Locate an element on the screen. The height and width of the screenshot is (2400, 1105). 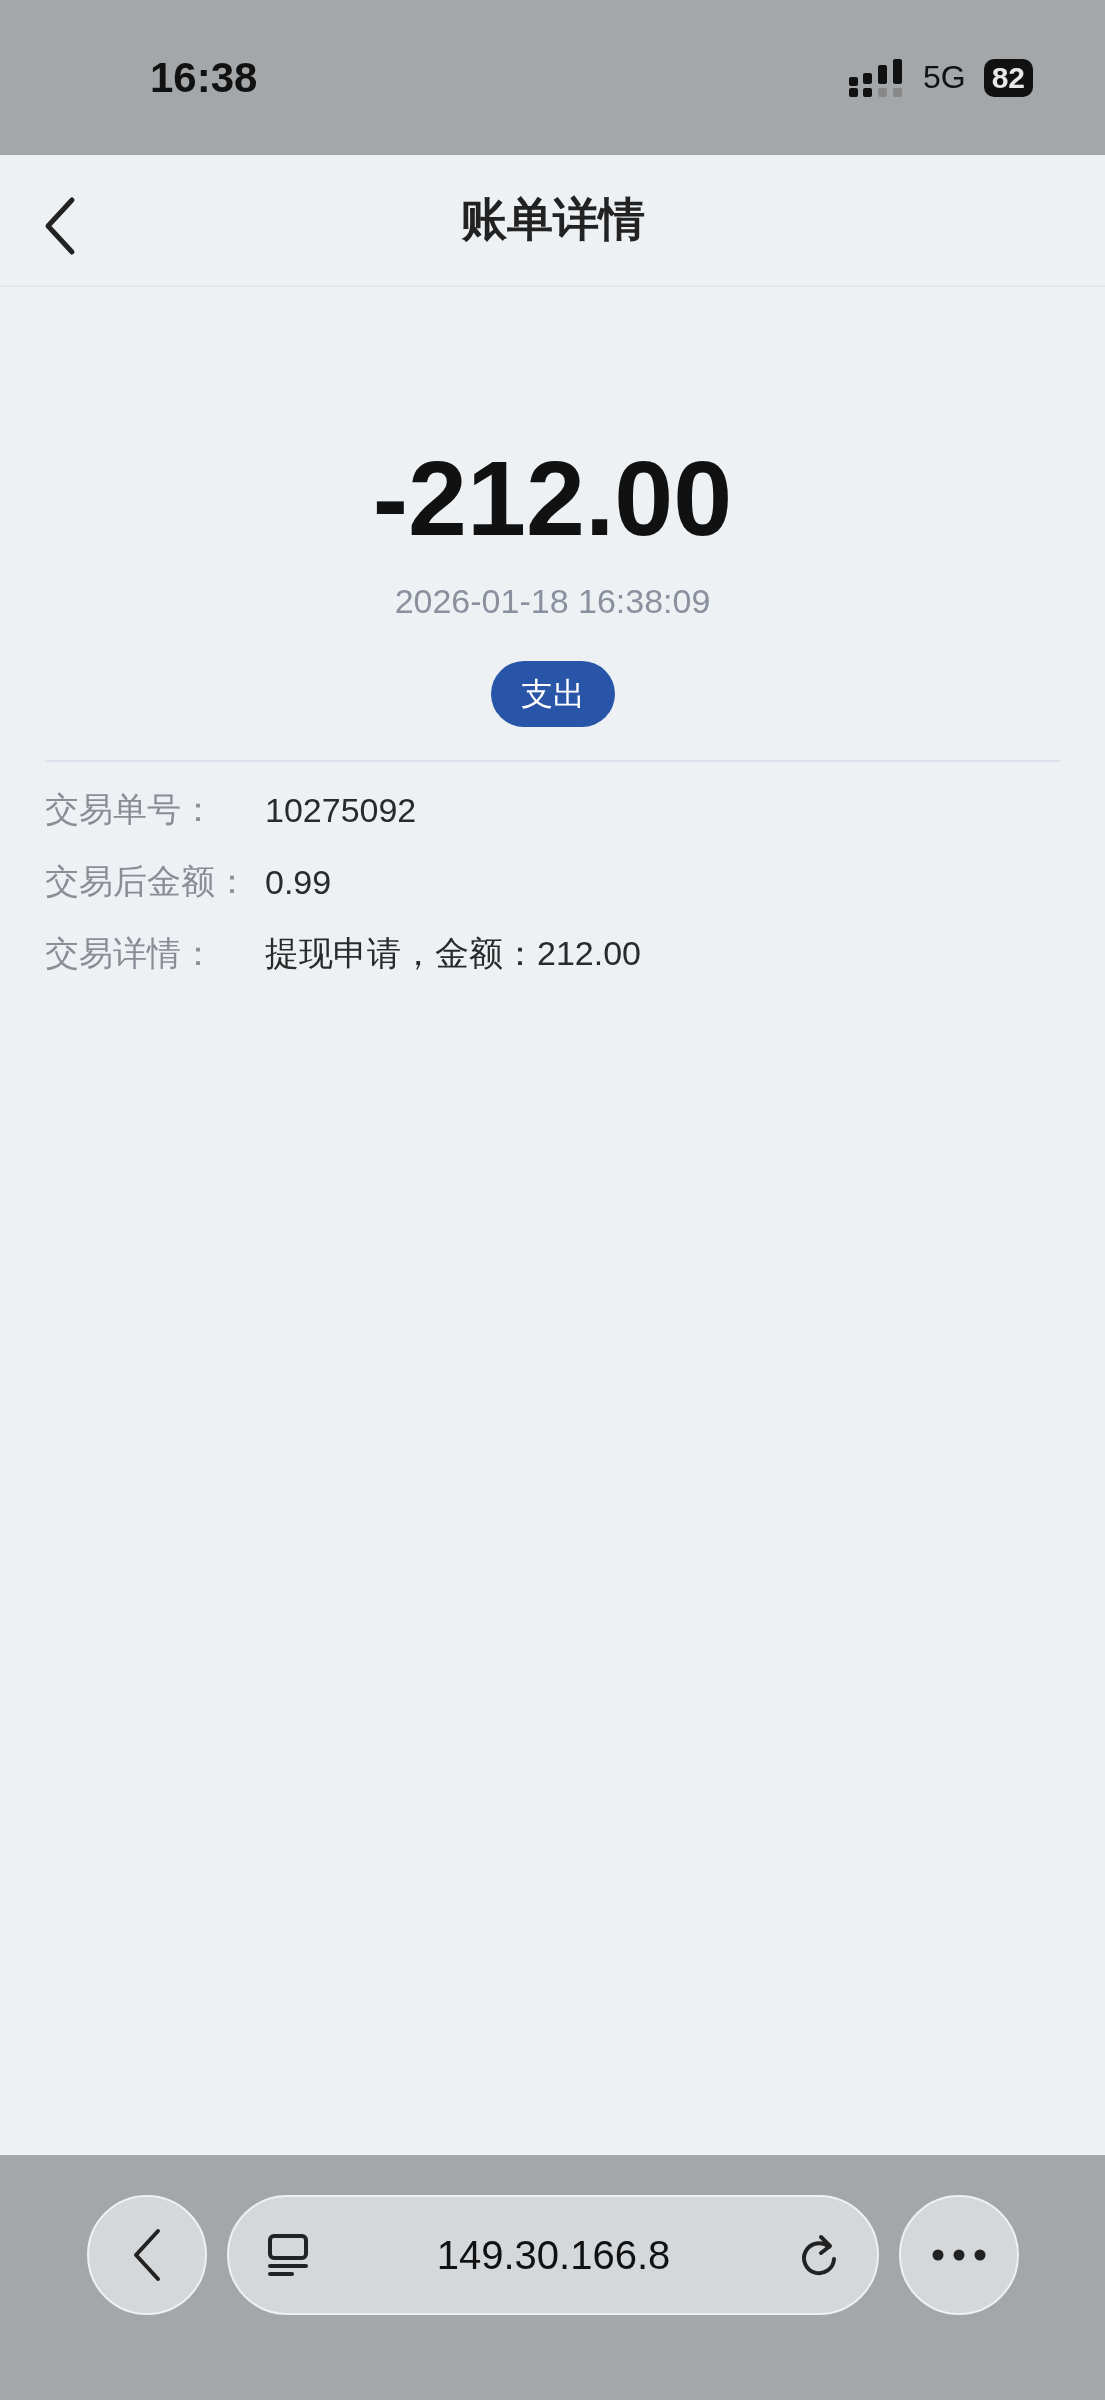
url-text: 149.30.166.8 is located at coordinates (553, 2255).